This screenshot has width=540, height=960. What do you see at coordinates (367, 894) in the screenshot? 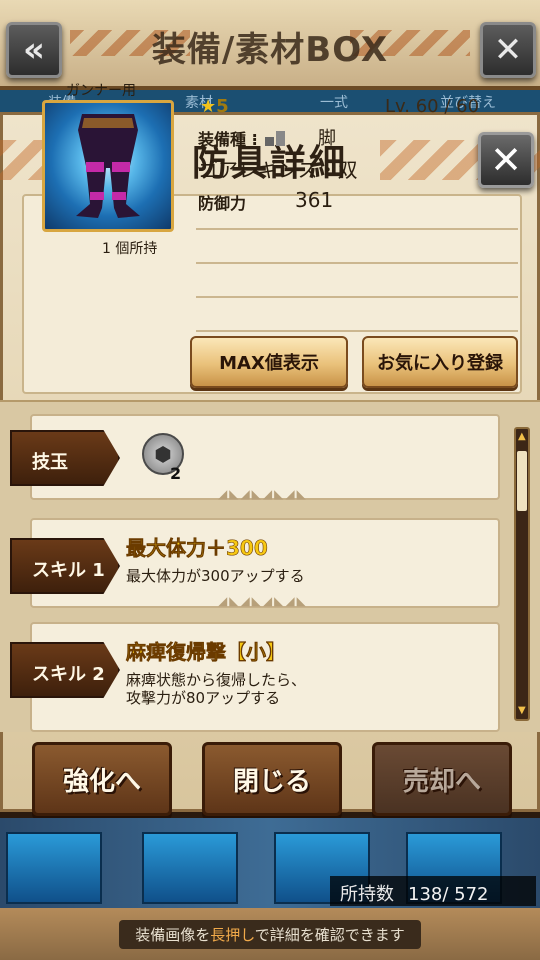
I see `inventory-label: 所持数` at bounding box center [367, 894].